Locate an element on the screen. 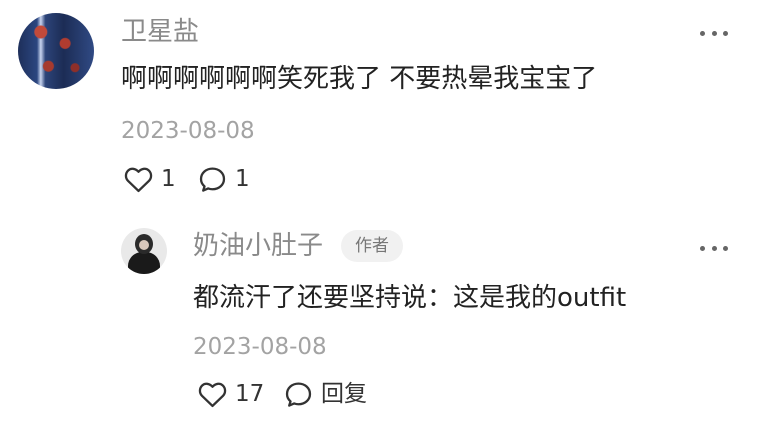 This screenshot has width=764, height=434. reply-count: 1 is located at coordinates (242, 179).